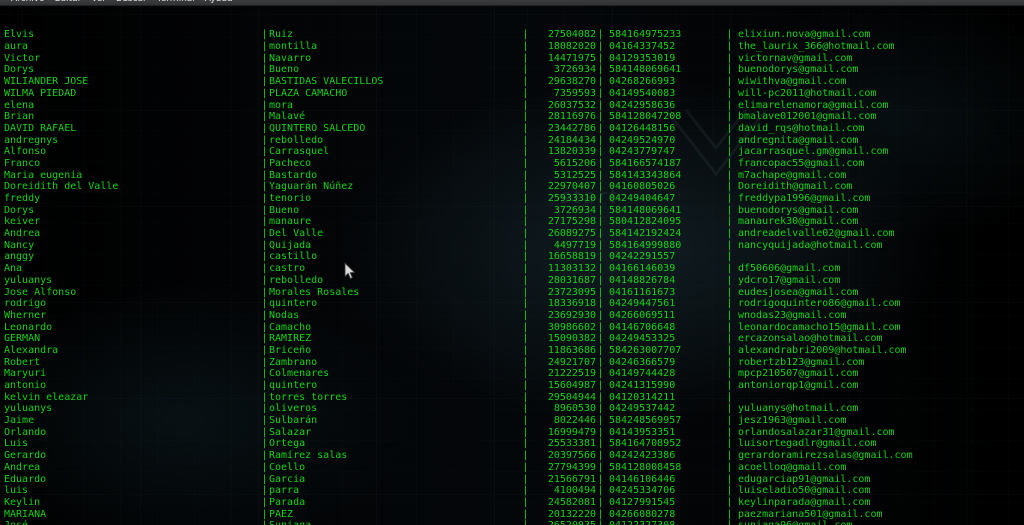  I want to click on menu-item-buscar: Buscar, so click(131, 2).